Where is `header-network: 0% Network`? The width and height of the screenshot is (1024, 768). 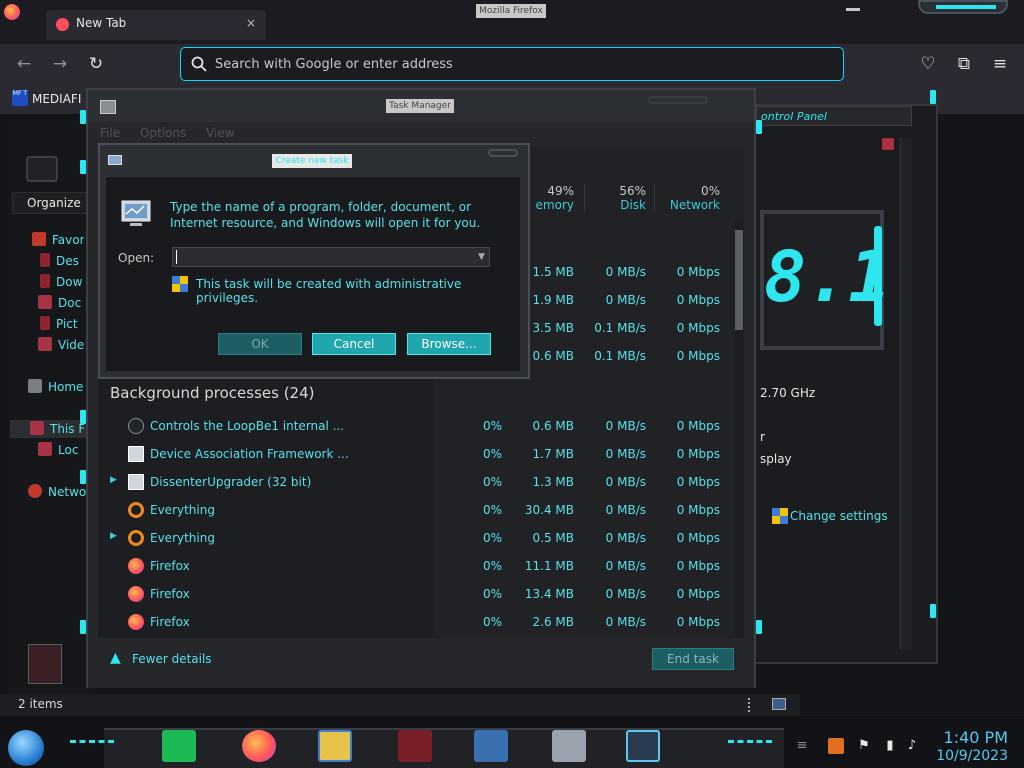
header-network: 0% Network is located at coordinates (687, 198).